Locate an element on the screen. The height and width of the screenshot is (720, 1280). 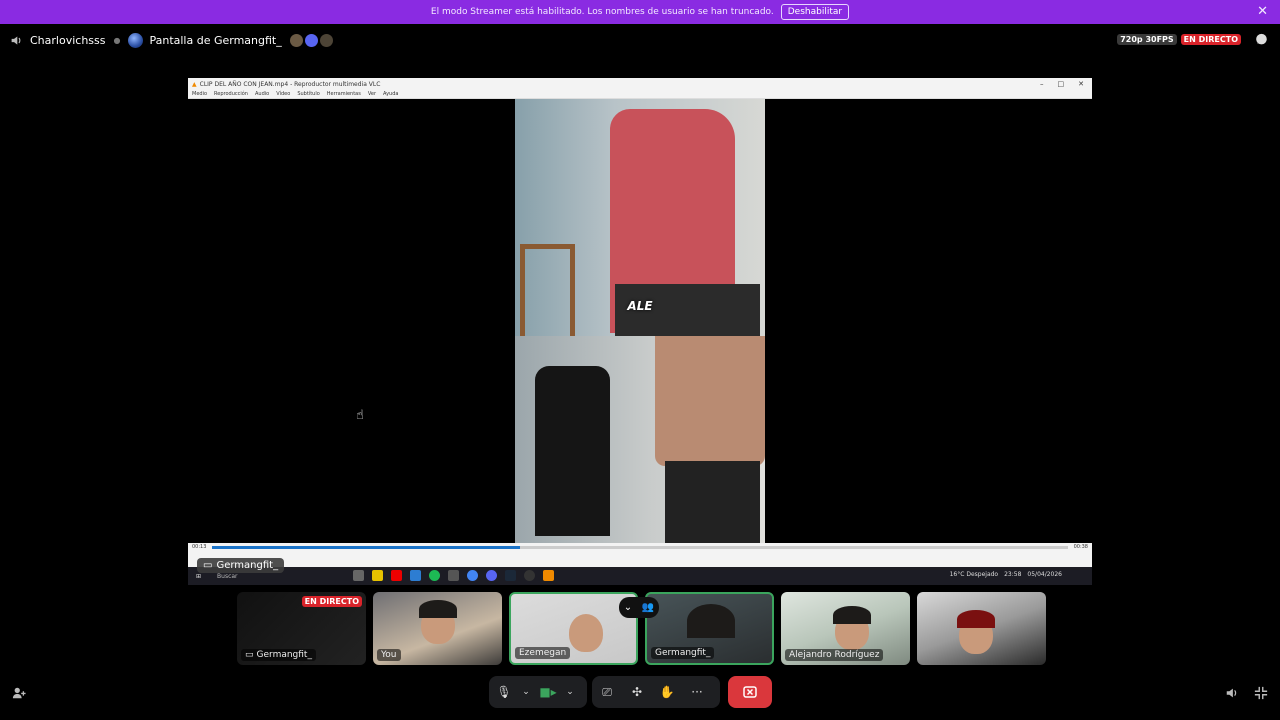
participant-tile: You is located at coordinates (437, 628).